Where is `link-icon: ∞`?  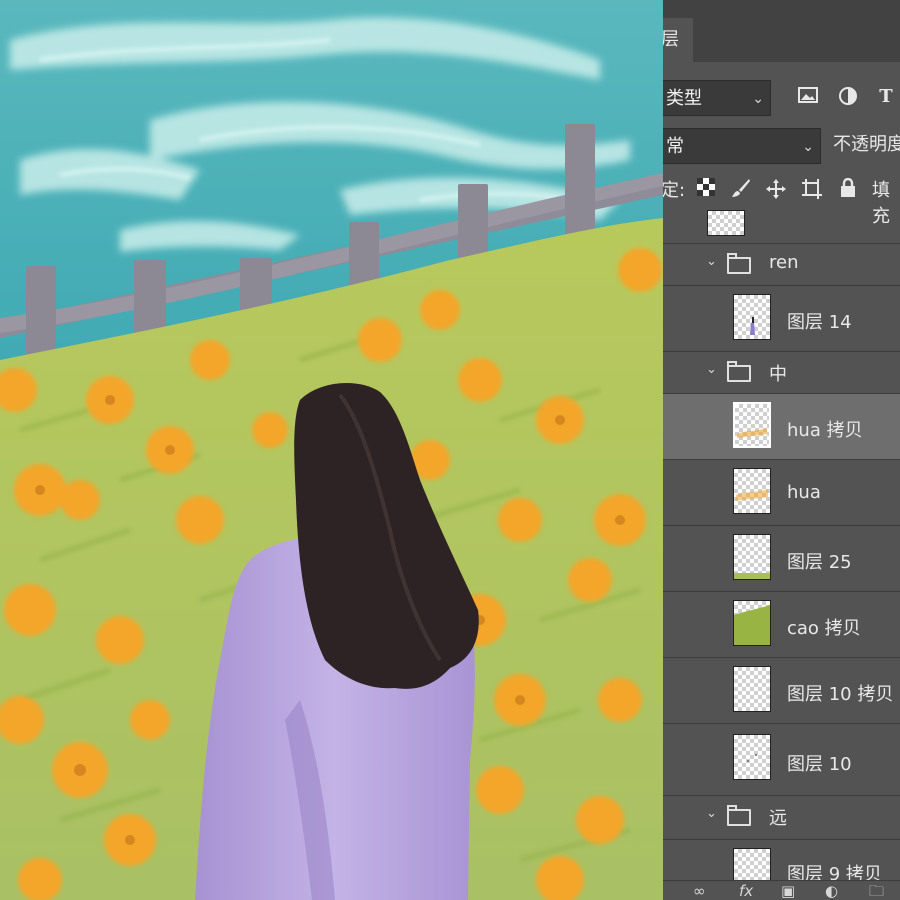 link-icon: ∞ is located at coordinates (699, 890).